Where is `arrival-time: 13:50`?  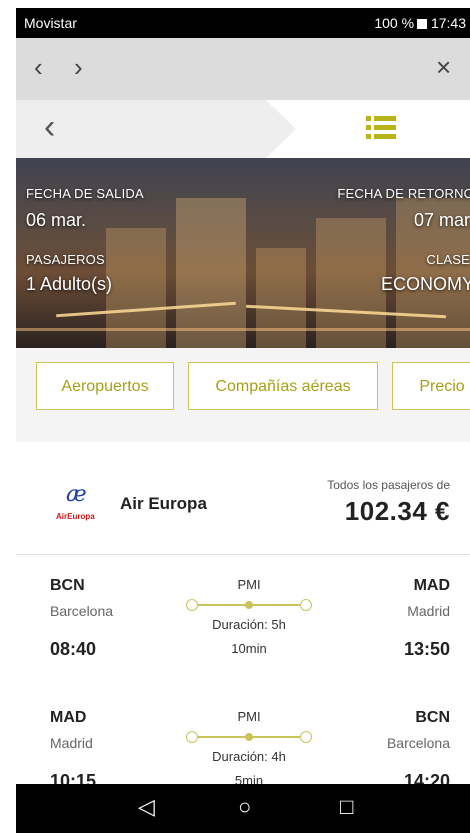
arrival-time: 13:50 is located at coordinates (426, 649).